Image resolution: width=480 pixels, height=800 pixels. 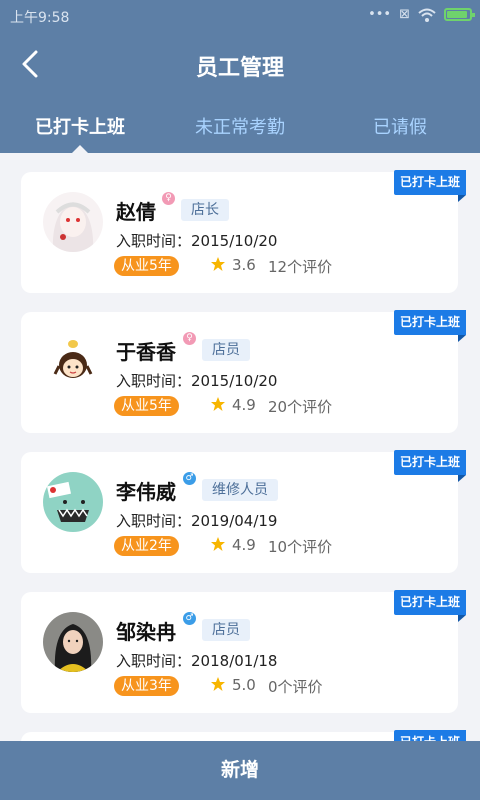 I want to click on tab-on-leave: 已请假, so click(x=400, y=130).